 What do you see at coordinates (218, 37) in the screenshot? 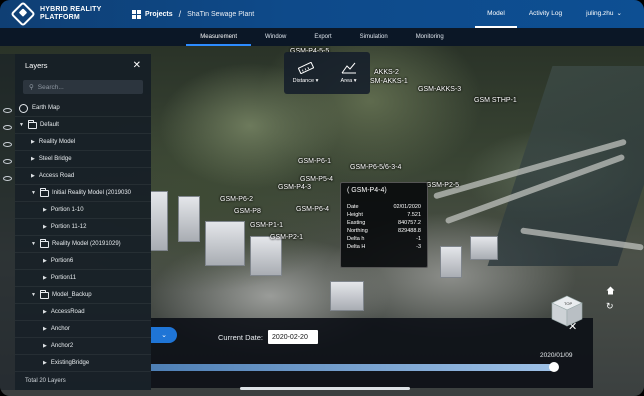
I see `menu-measurement: Measurement` at bounding box center [218, 37].